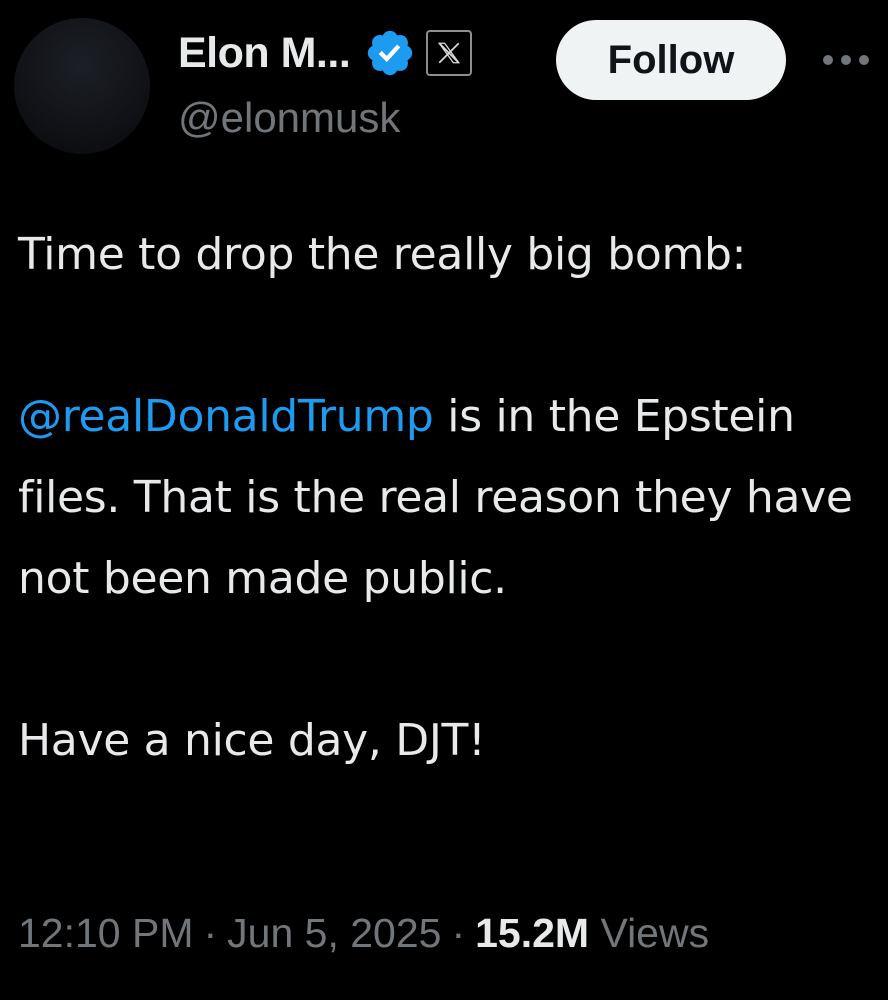 Image resolution: width=888 pixels, height=1000 pixels. Describe the element at coordinates (532, 933) in the screenshot. I see `views-count: 15.2M` at that location.